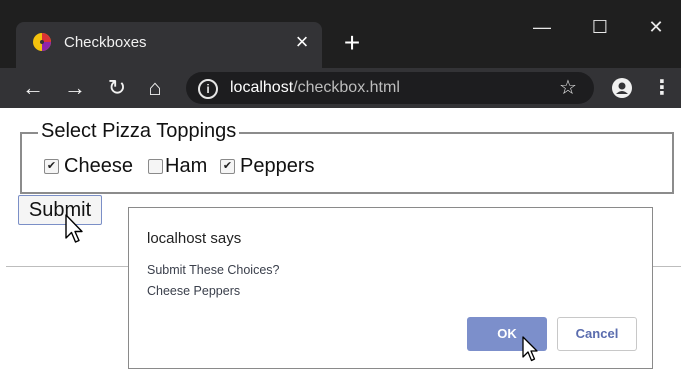 The width and height of the screenshot is (681, 369). Describe the element at coordinates (262, 87) in the screenshot. I see `url-host: localhost` at that location.